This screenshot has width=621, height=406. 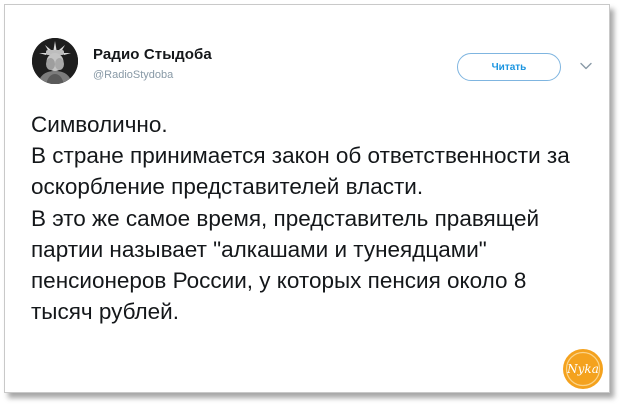 I want to click on watermark-text: Nyka, so click(x=582, y=369).